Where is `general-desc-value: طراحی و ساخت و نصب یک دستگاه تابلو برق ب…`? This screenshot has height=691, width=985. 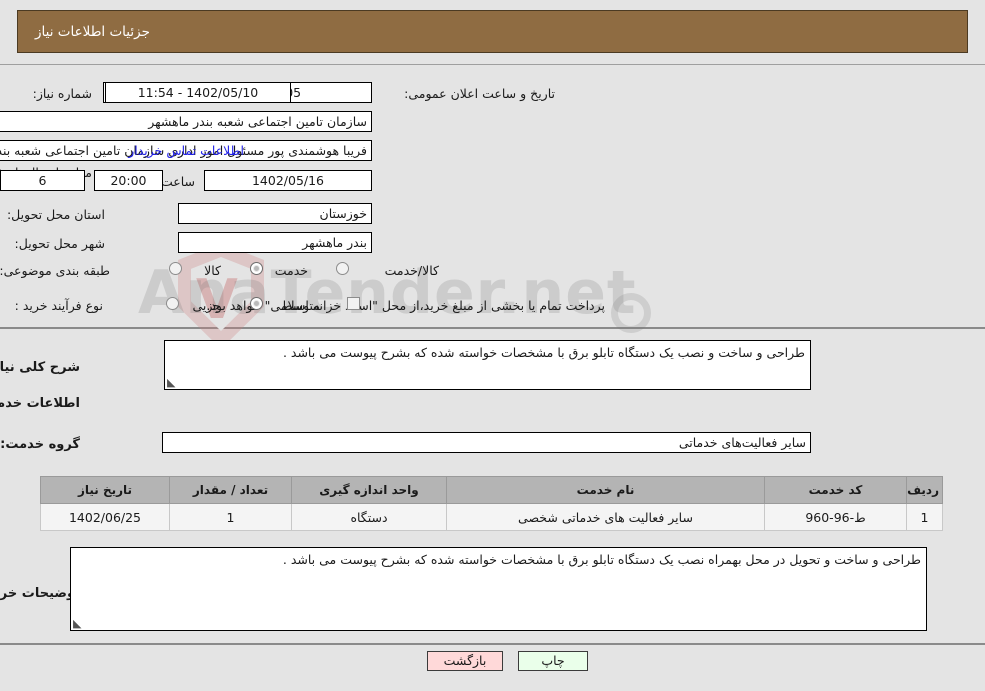 general-desc-value: طراحی و ساخت و نصب یک دستگاه تابلو برق ب… is located at coordinates (543, 352).